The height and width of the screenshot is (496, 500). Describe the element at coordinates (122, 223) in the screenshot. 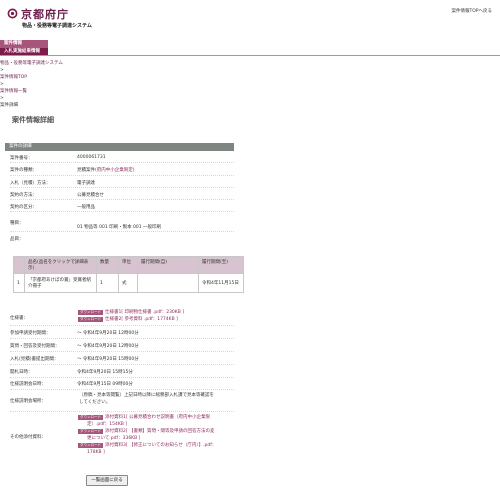

I see `detail-row: 種目： 01 物品等 001 印刷・製本 001 一般印刷` at that location.